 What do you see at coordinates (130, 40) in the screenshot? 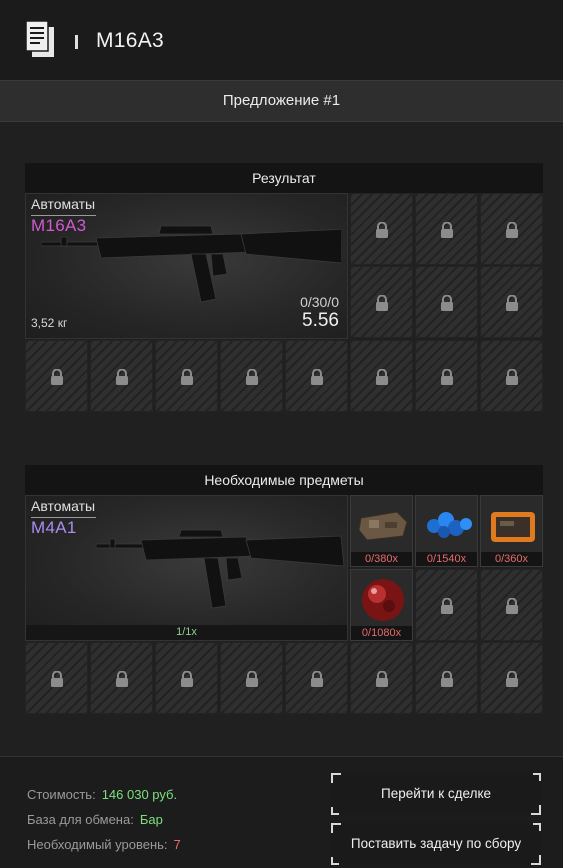
I see `page-title: M16A3` at bounding box center [130, 40].